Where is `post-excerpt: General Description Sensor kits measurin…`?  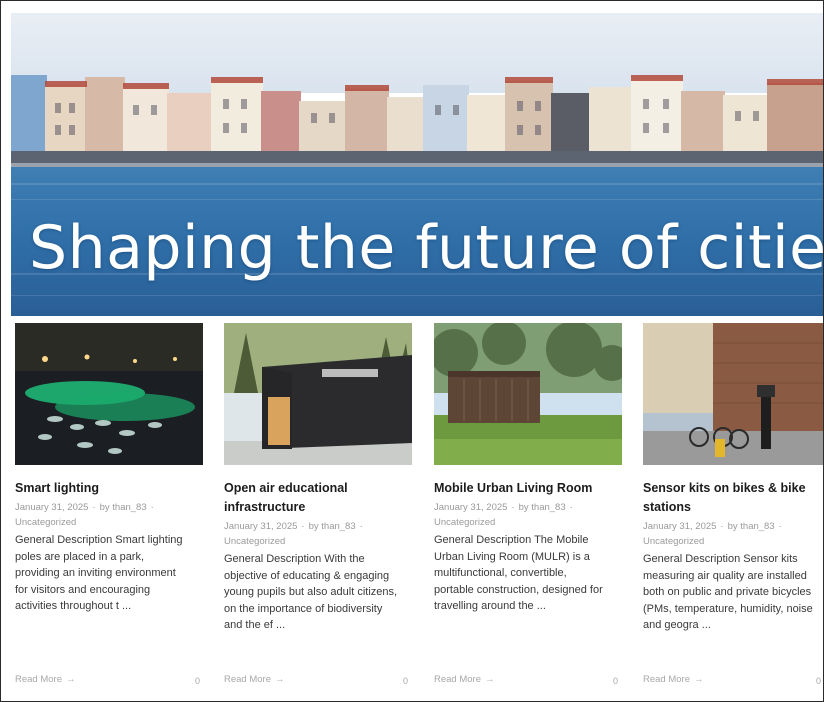 post-excerpt: General Description Sensor kits measurin… is located at coordinates (733, 592).